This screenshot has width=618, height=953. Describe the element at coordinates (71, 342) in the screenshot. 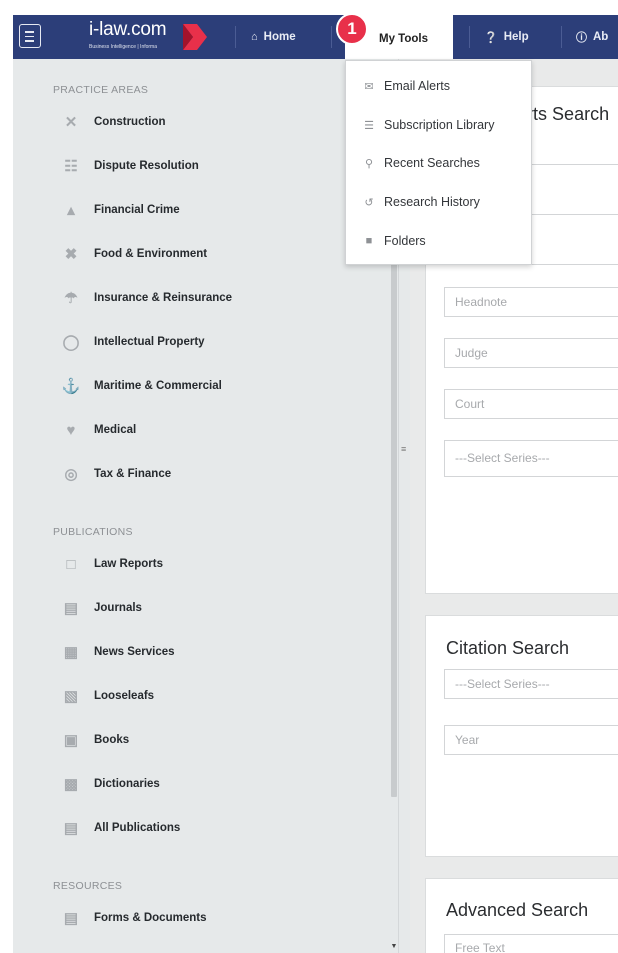

I see `lightbulb-icon: ◯` at that location.